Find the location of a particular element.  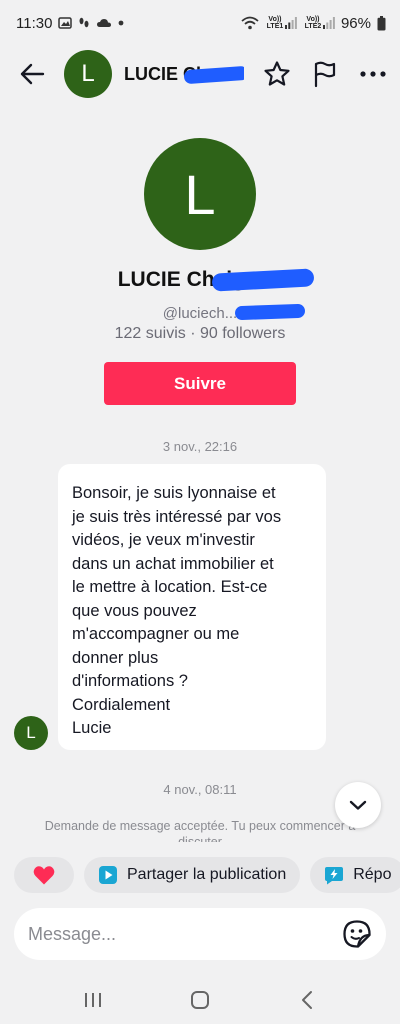

home-button is located at coordinates (200, 1000).